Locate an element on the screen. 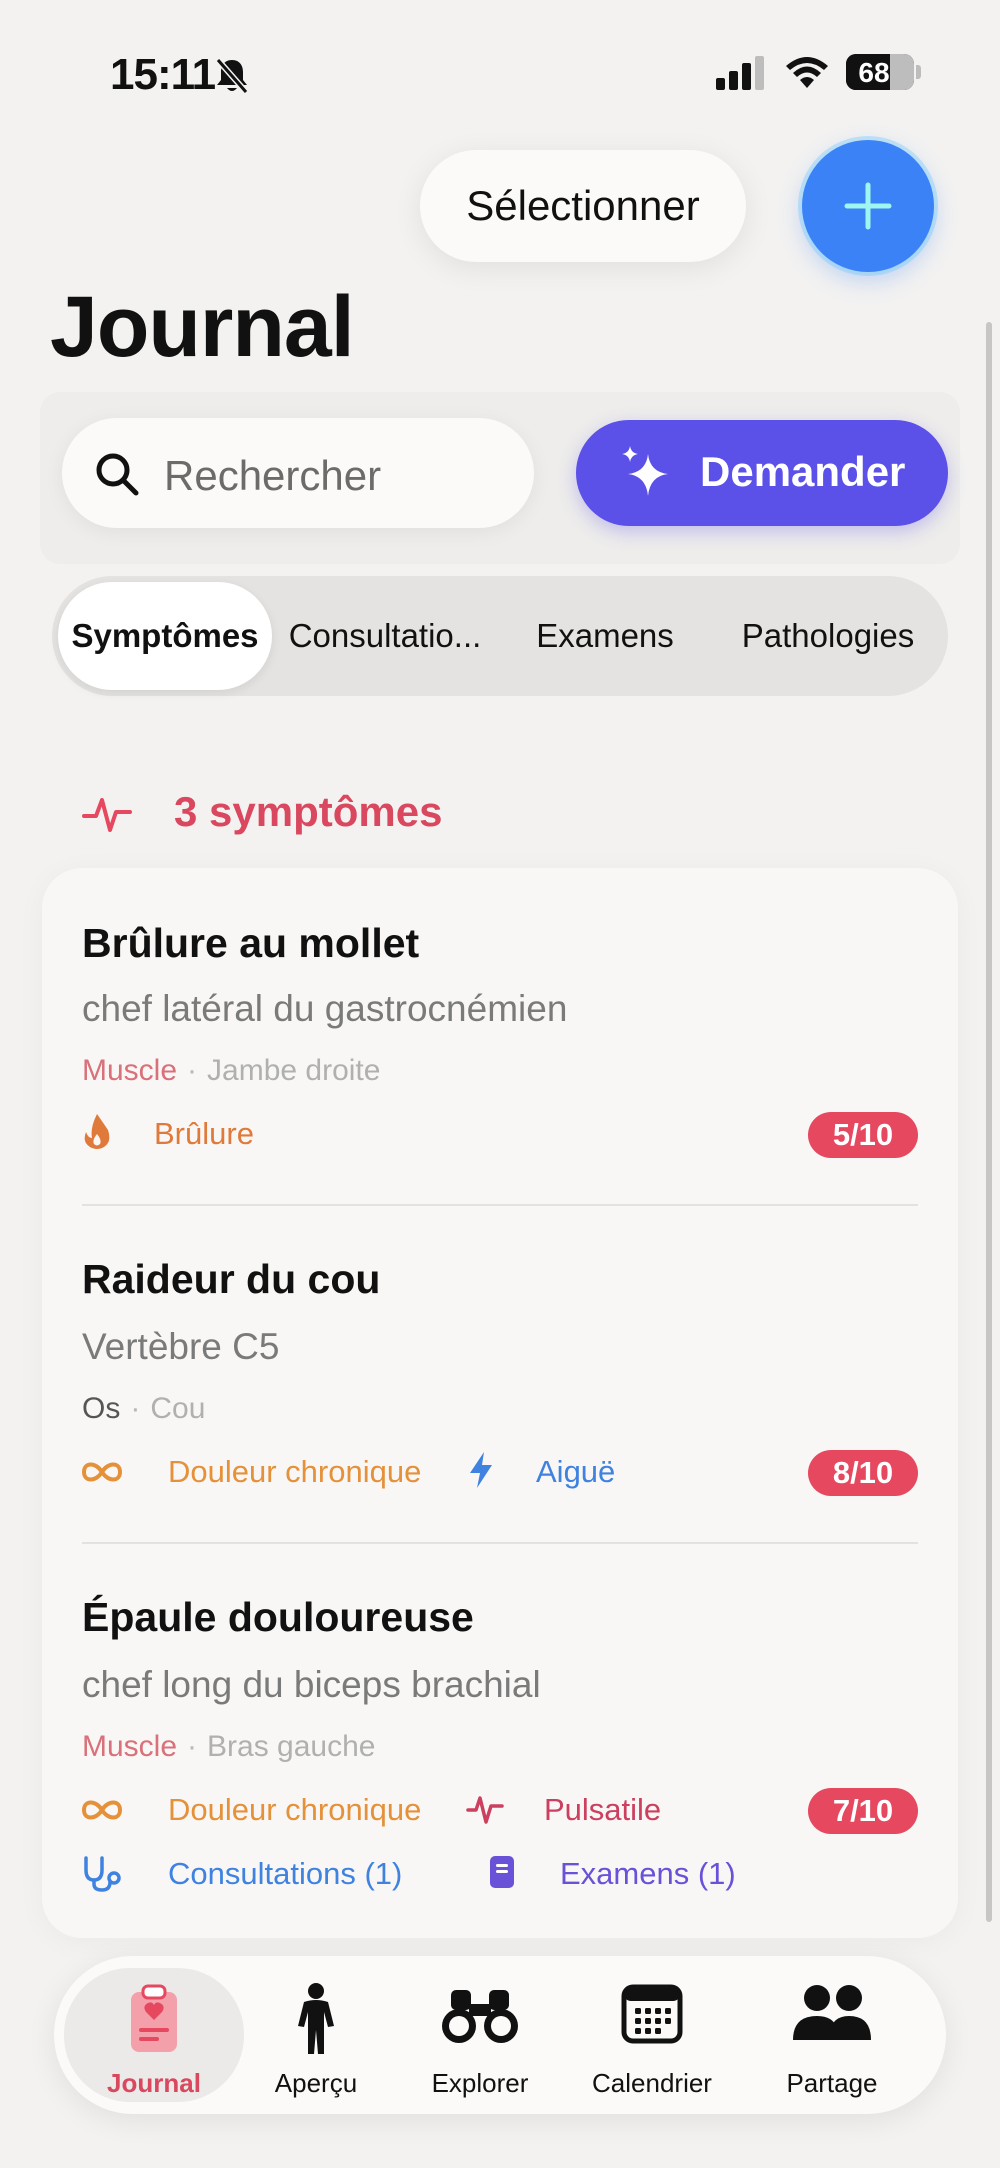 The height and width of the screenshot is (2168, 1000). ask-button: Demander is located at coordinates (762, 473).